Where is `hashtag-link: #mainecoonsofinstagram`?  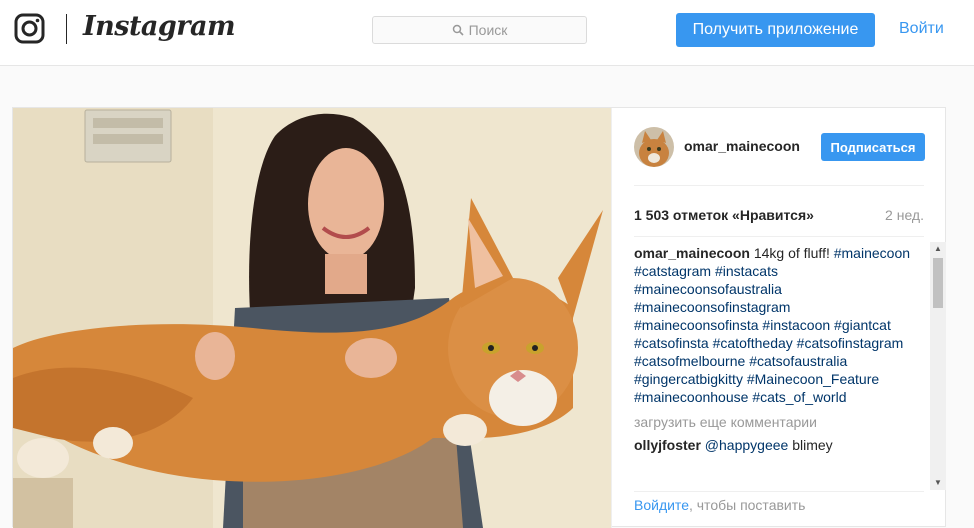
hashtag-link: #mainecoonsofinstagram is located at coordinates (712, 307).